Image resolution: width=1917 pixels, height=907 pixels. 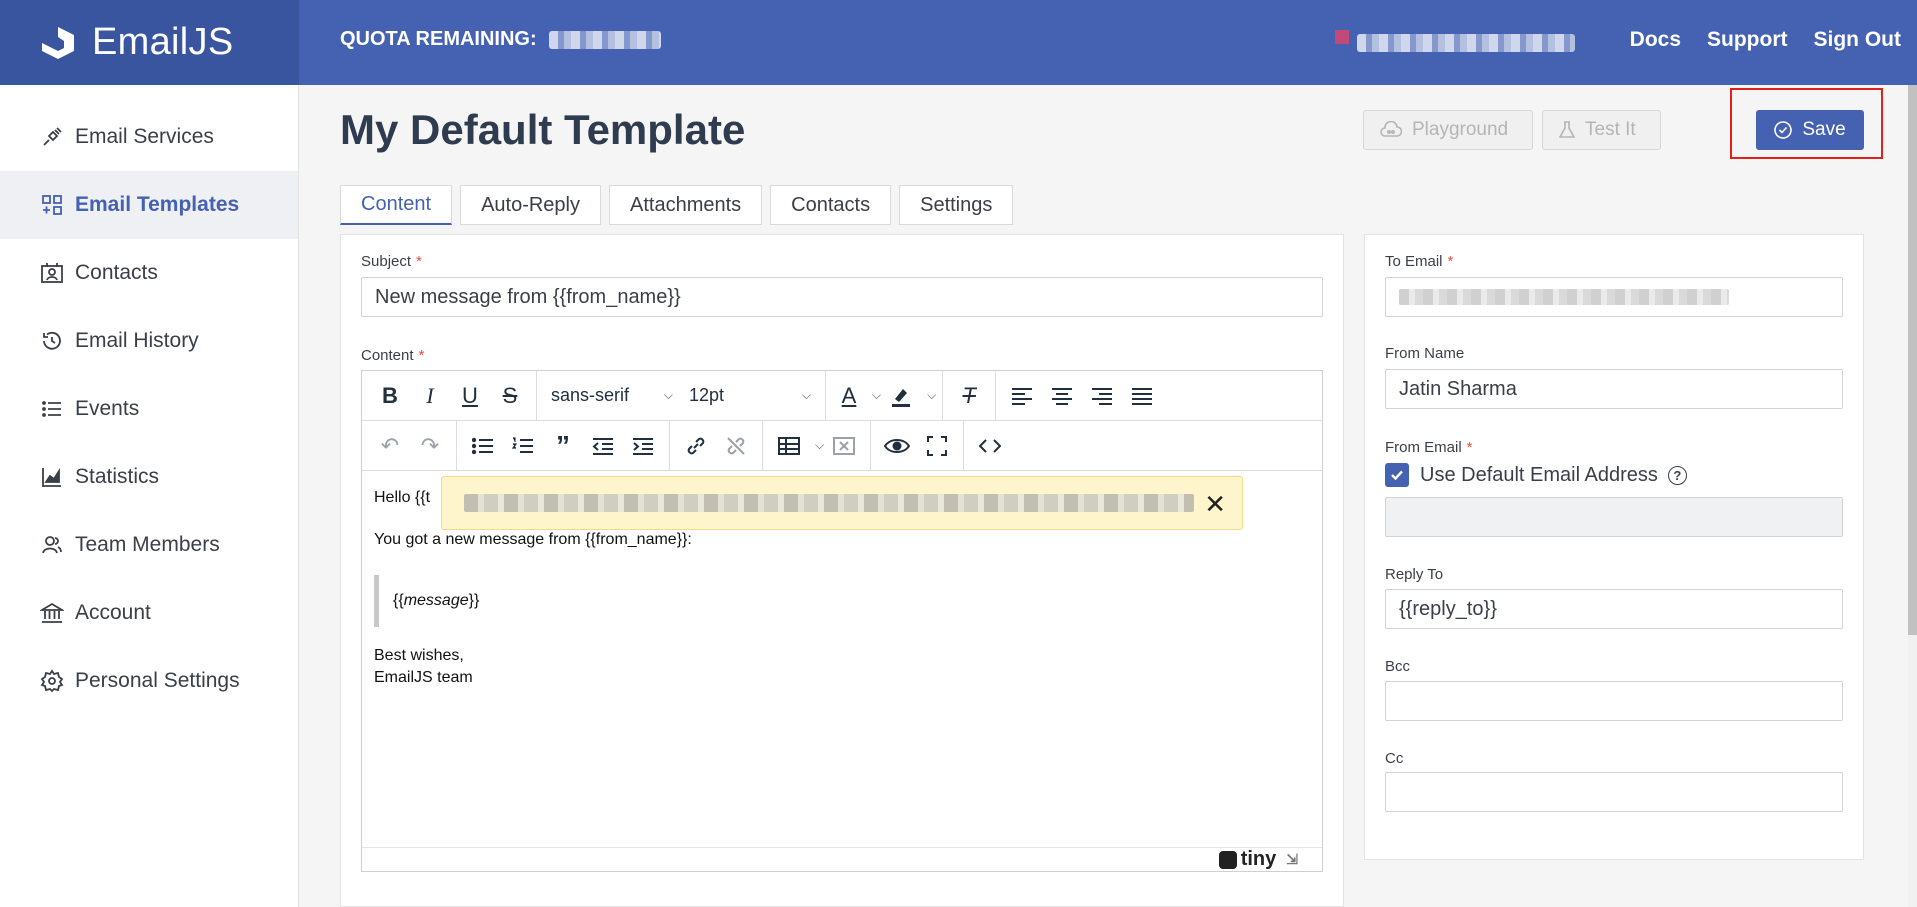 I want to click on sidebar-item-email-services: Email Services, so click(x=149, y=137).